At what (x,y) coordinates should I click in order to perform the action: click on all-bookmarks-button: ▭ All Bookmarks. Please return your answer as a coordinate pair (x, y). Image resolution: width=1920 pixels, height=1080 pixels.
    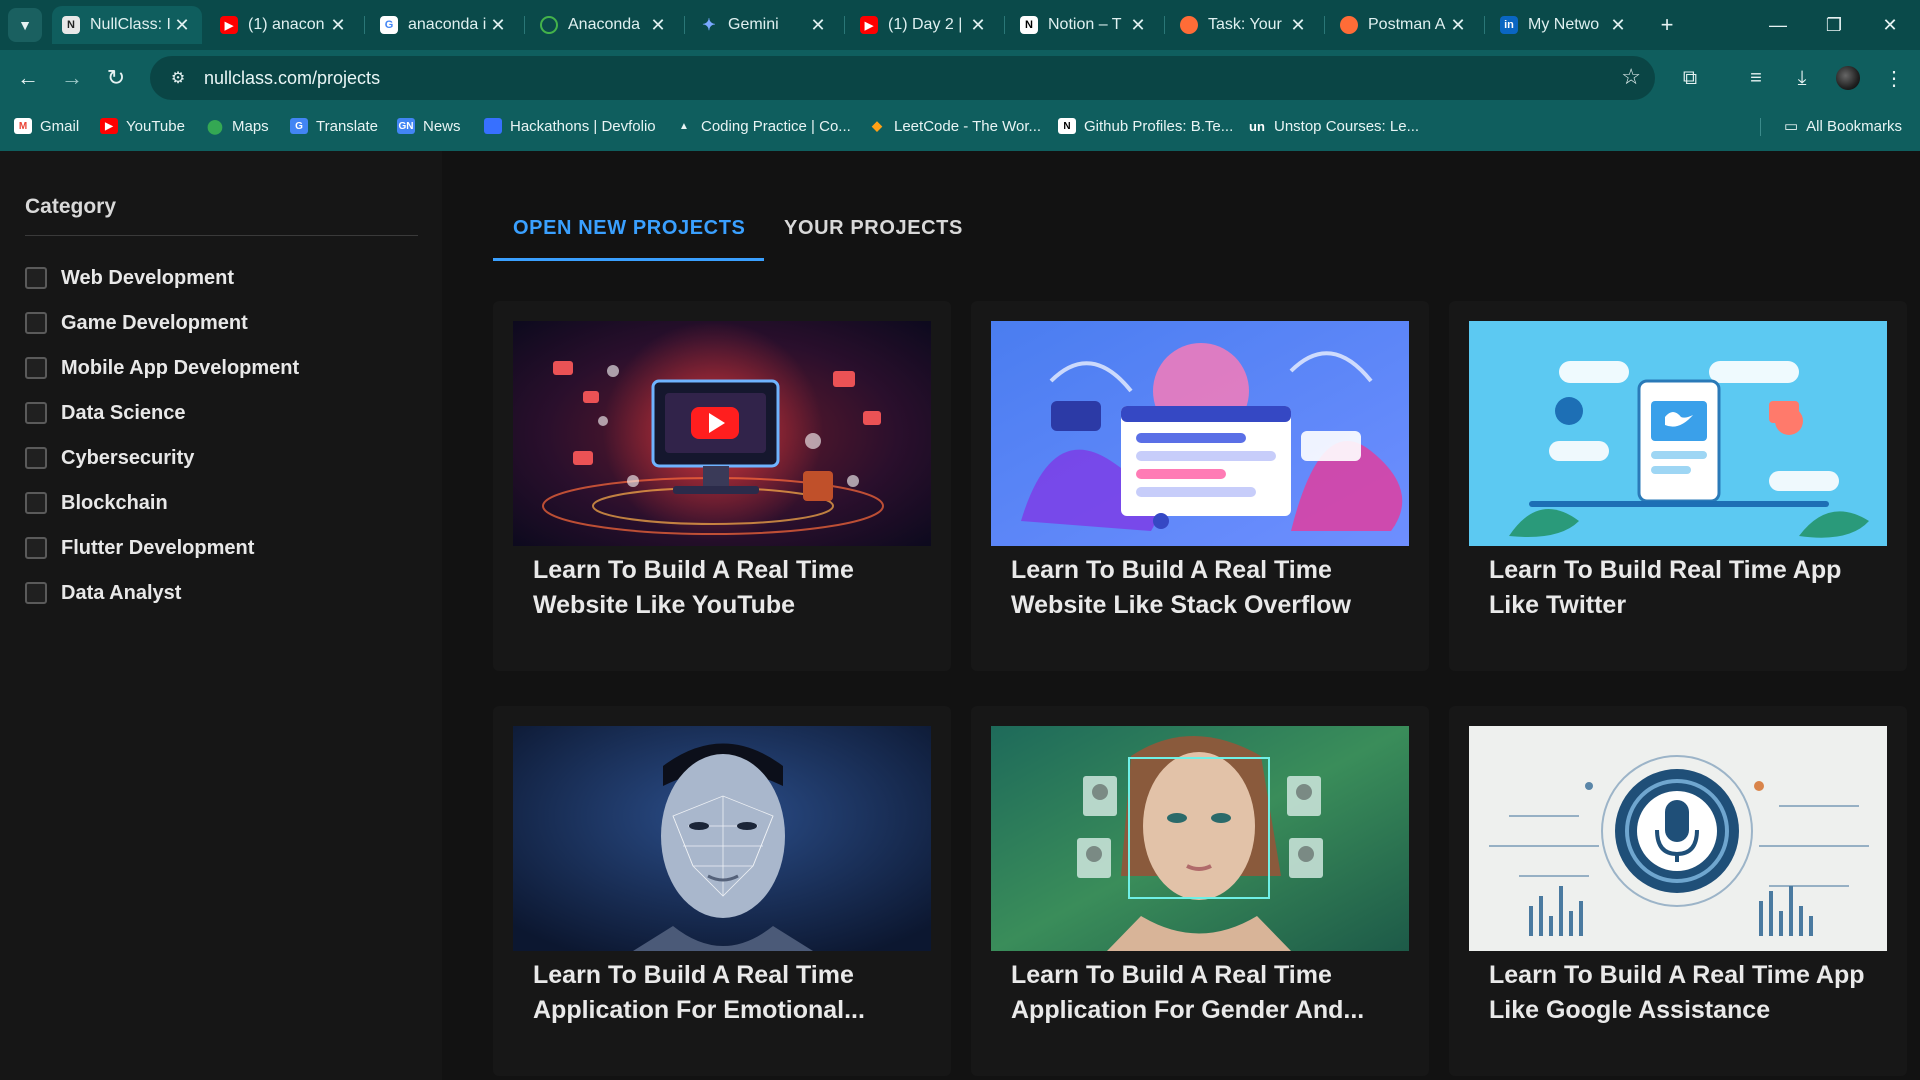
    Looking at the image, I should click on (1843, 126).